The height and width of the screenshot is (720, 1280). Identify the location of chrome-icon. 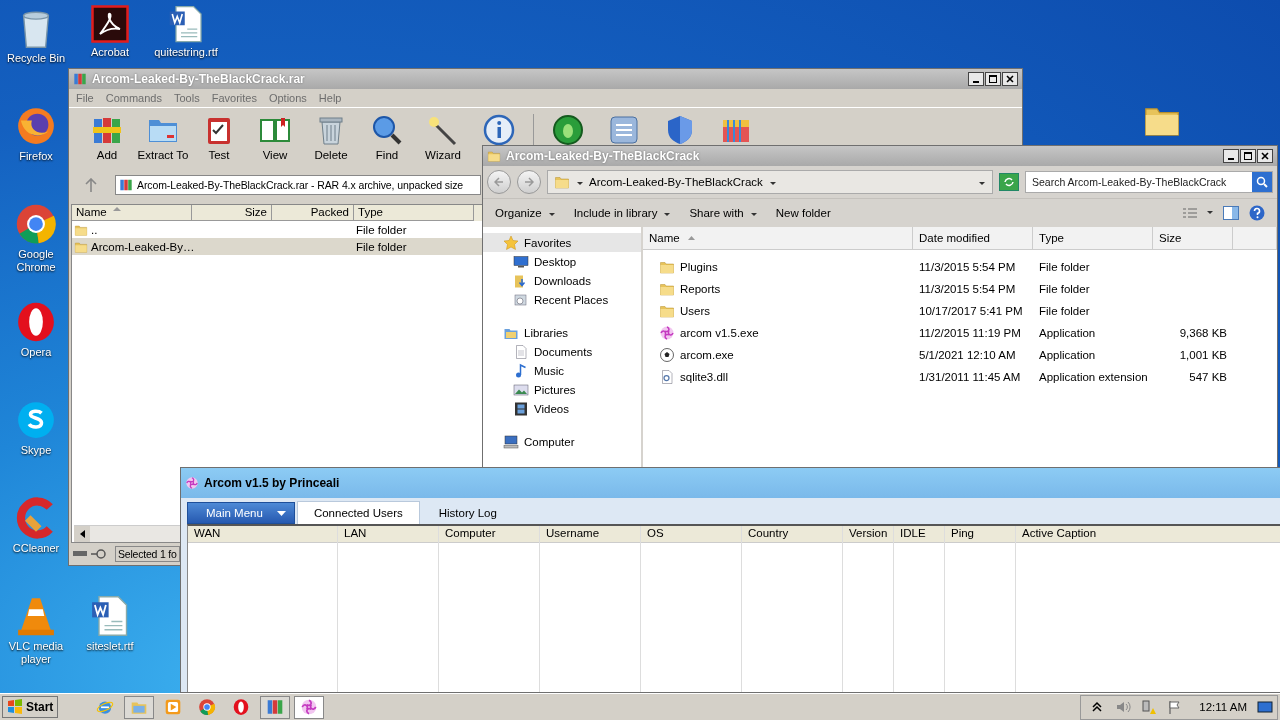
(207, 707).